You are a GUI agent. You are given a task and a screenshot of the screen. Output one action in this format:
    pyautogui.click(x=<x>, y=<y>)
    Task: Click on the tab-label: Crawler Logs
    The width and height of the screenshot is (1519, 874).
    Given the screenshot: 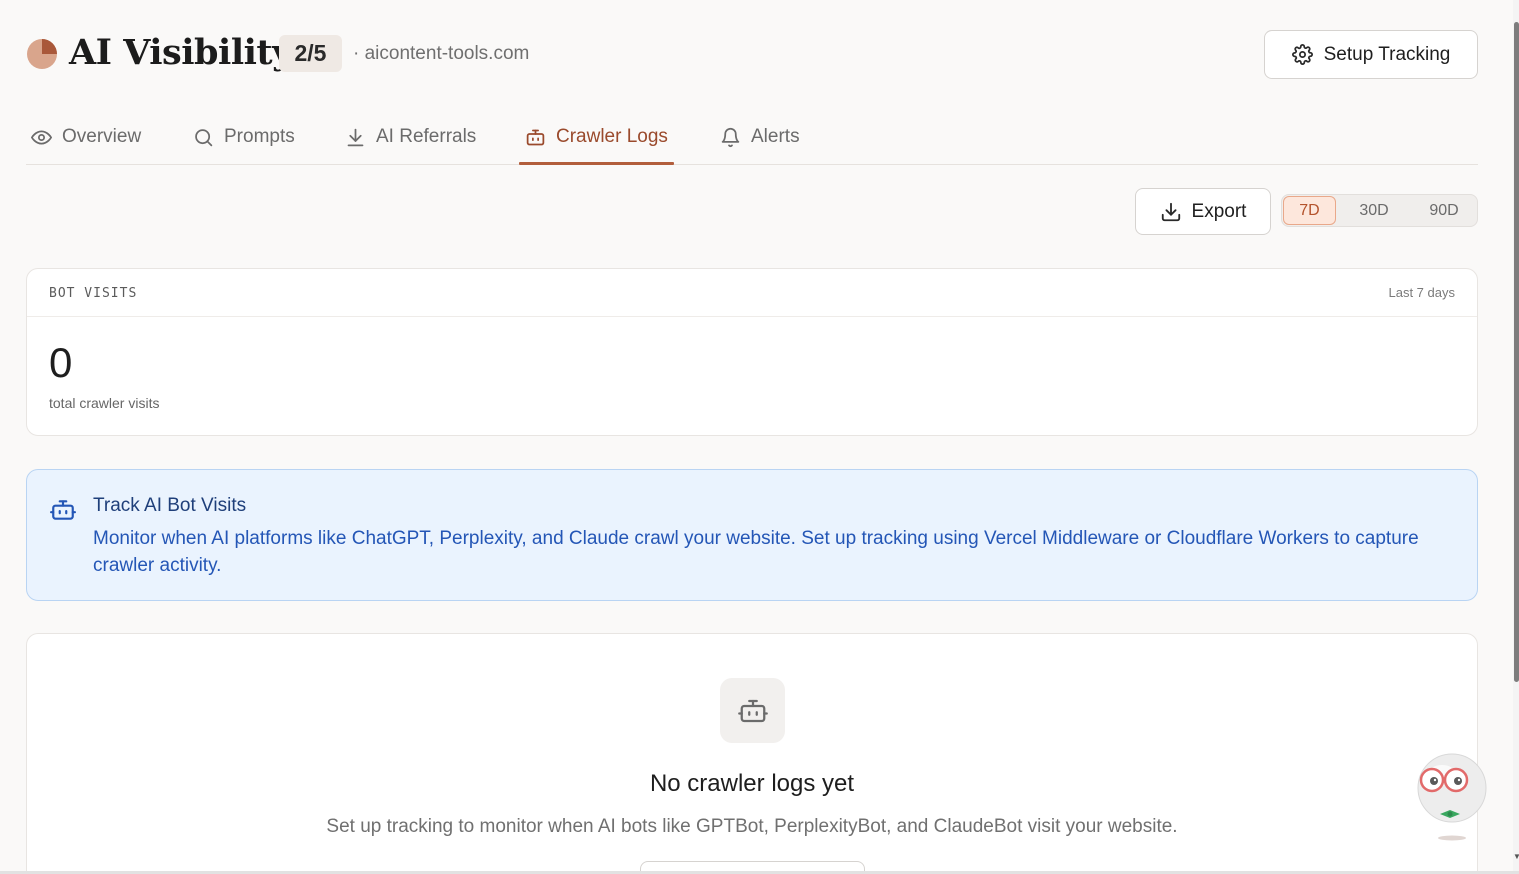 What is the action you would take?
    pyautogui.click(x=612, y=136)
    